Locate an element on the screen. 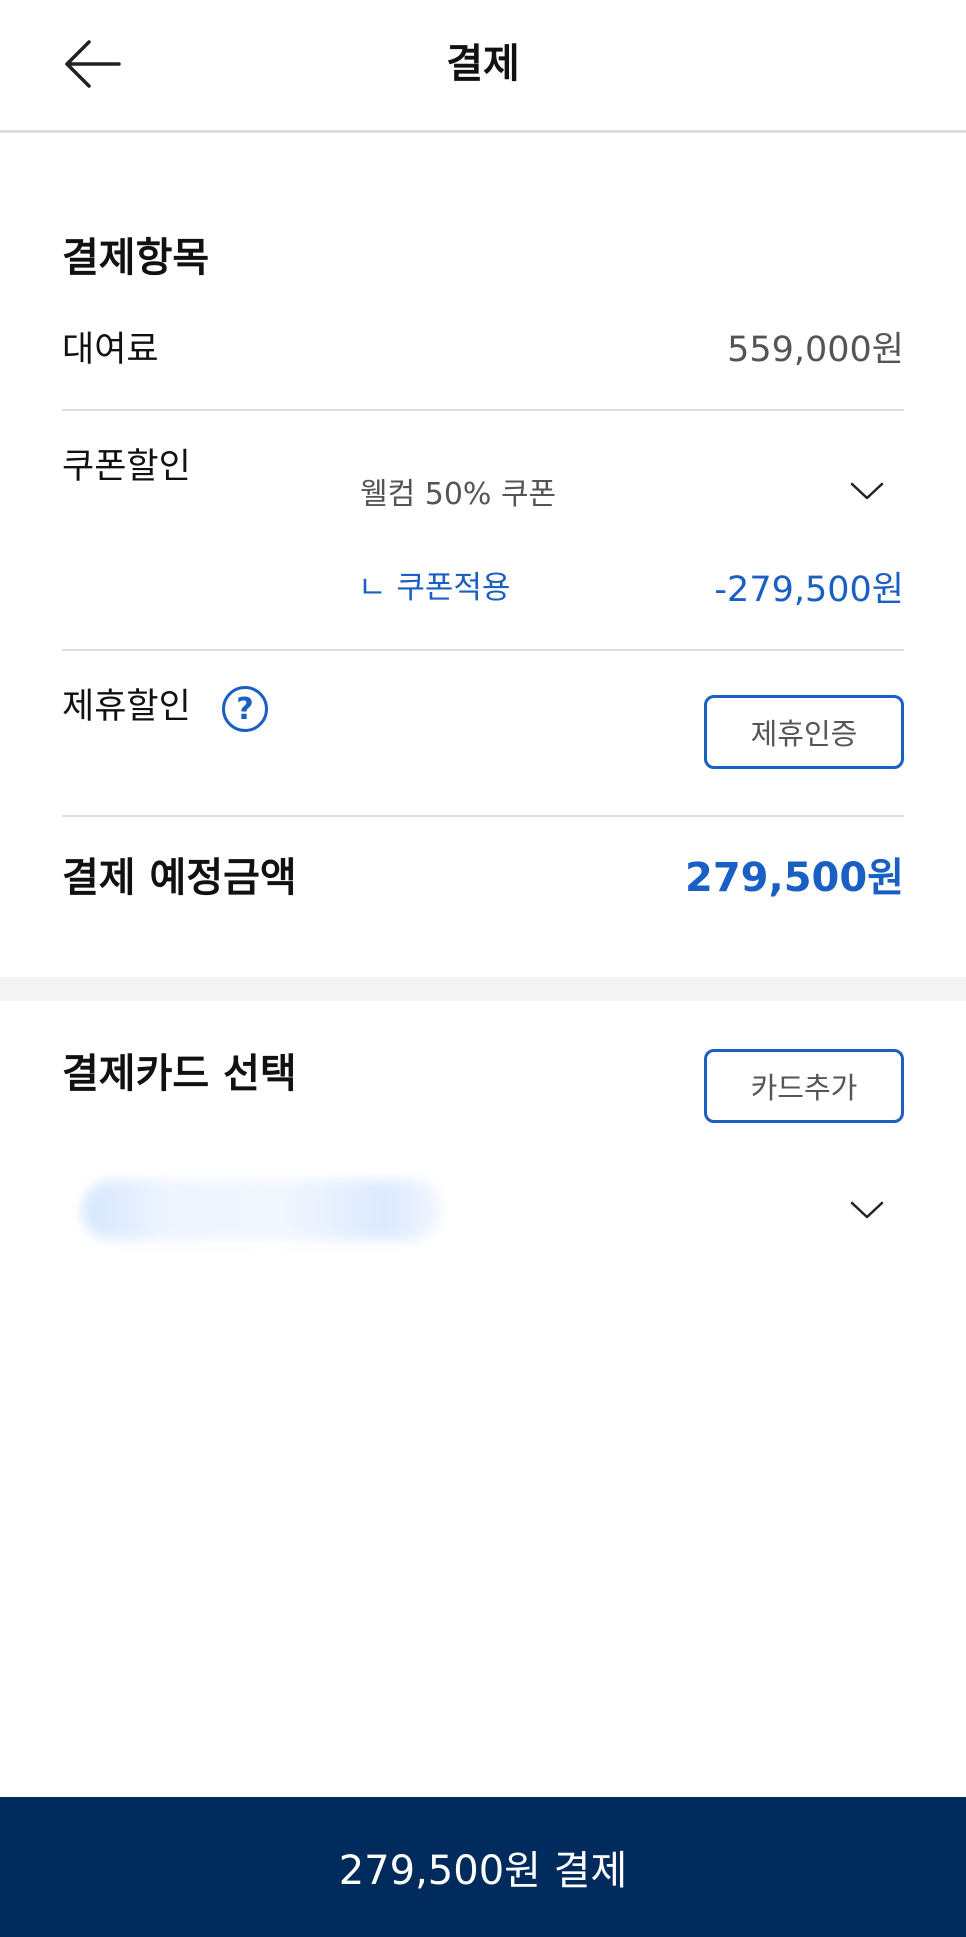  total-amount: 279,500원 is located at coordinates (794, 878).